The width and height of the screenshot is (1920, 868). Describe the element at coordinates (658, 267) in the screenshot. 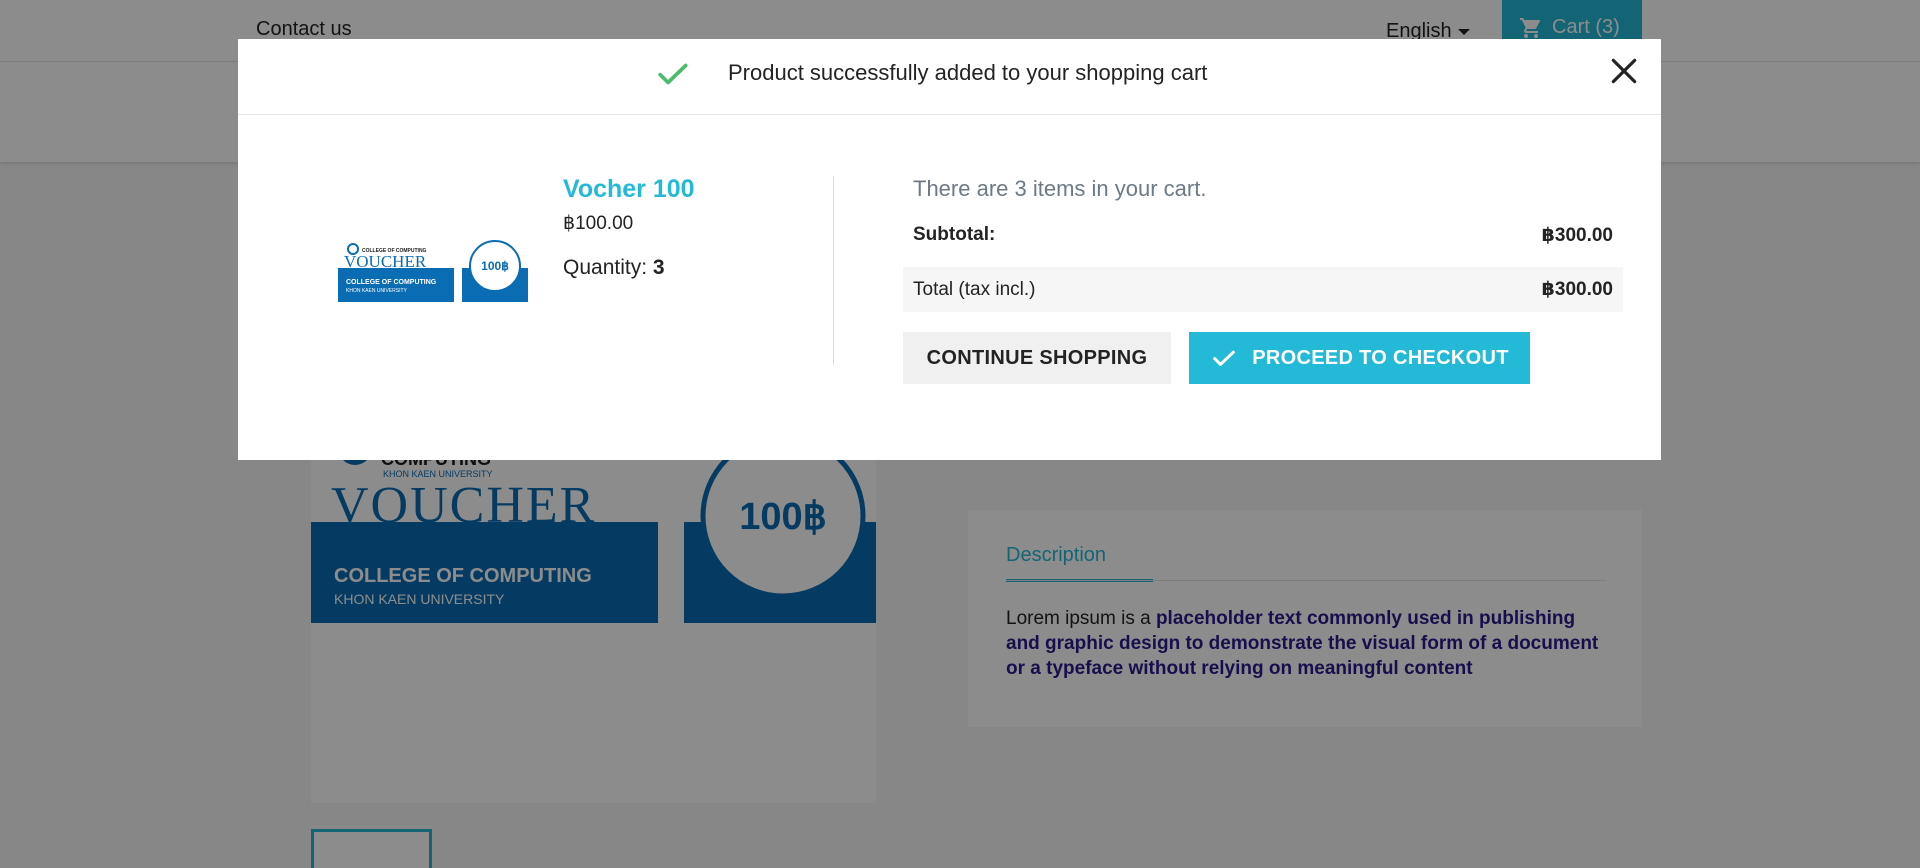

I see `quantity-value: 3` at that location.